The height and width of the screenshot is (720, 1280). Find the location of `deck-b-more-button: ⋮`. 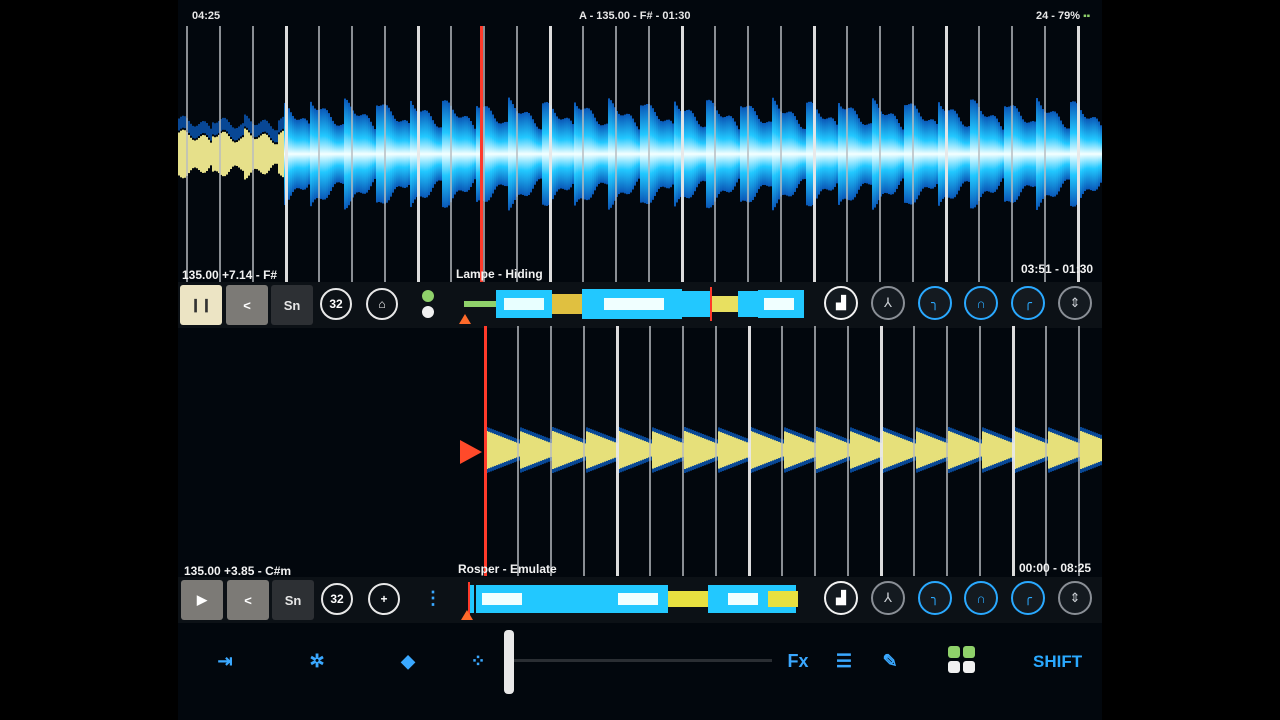

deck-b-more-button: ⋮ is located at coordinates (433, 598).